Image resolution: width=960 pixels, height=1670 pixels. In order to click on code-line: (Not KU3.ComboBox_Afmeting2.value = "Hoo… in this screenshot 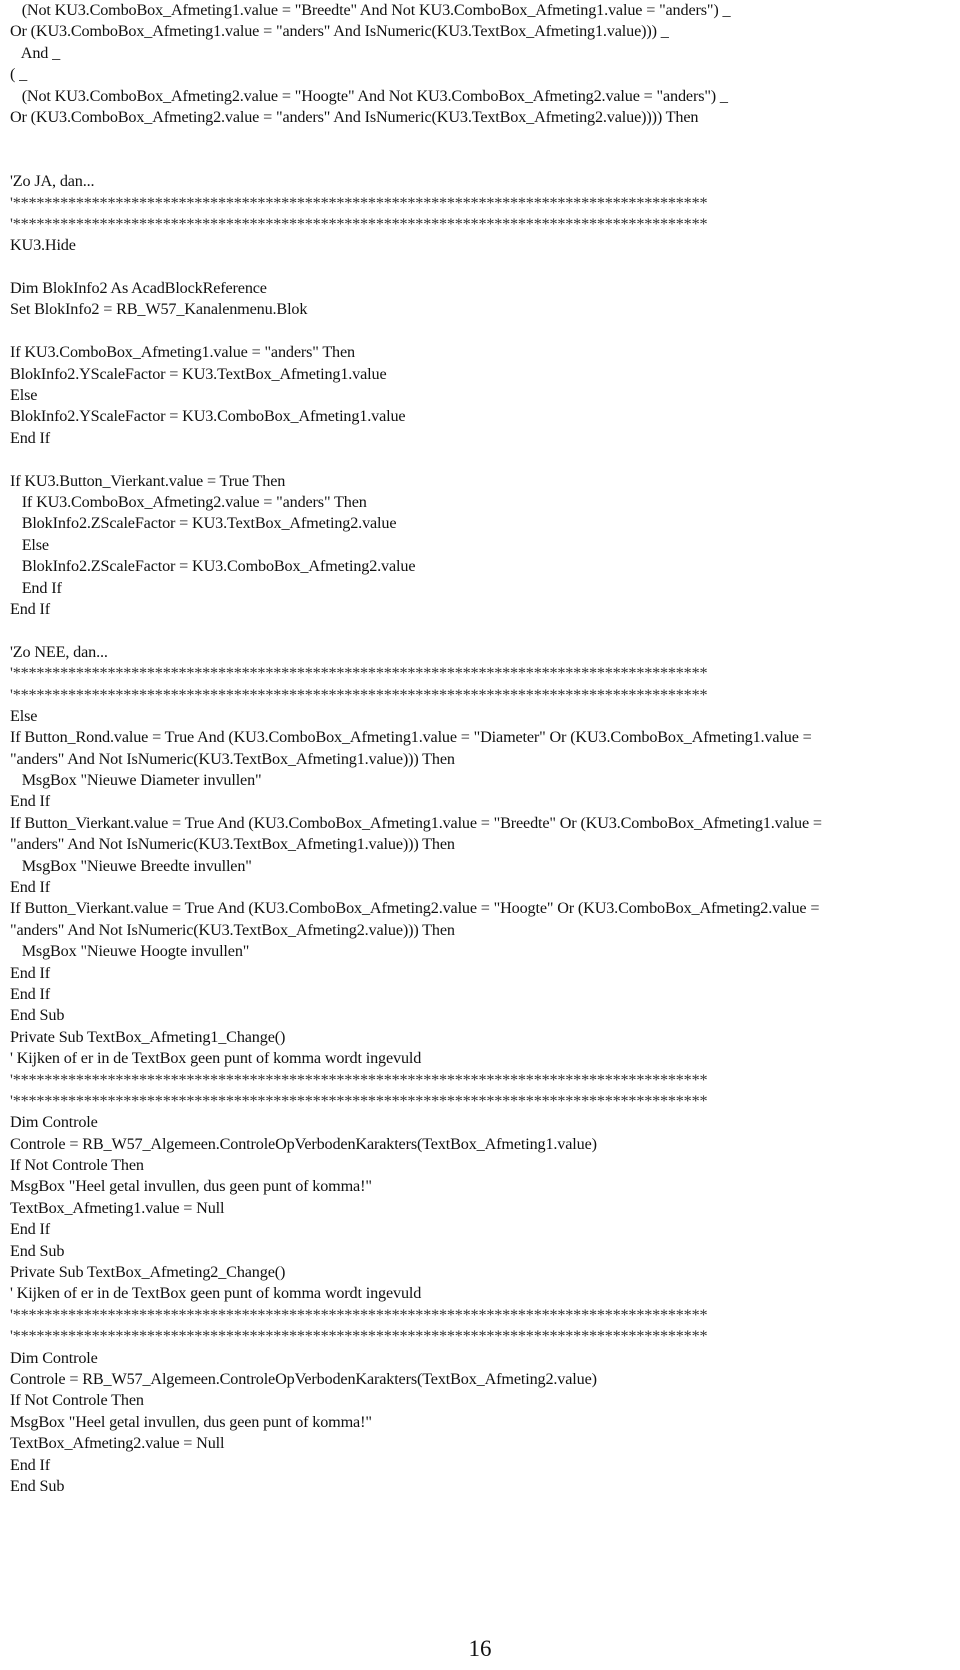, I will do `click(369, 95)`.